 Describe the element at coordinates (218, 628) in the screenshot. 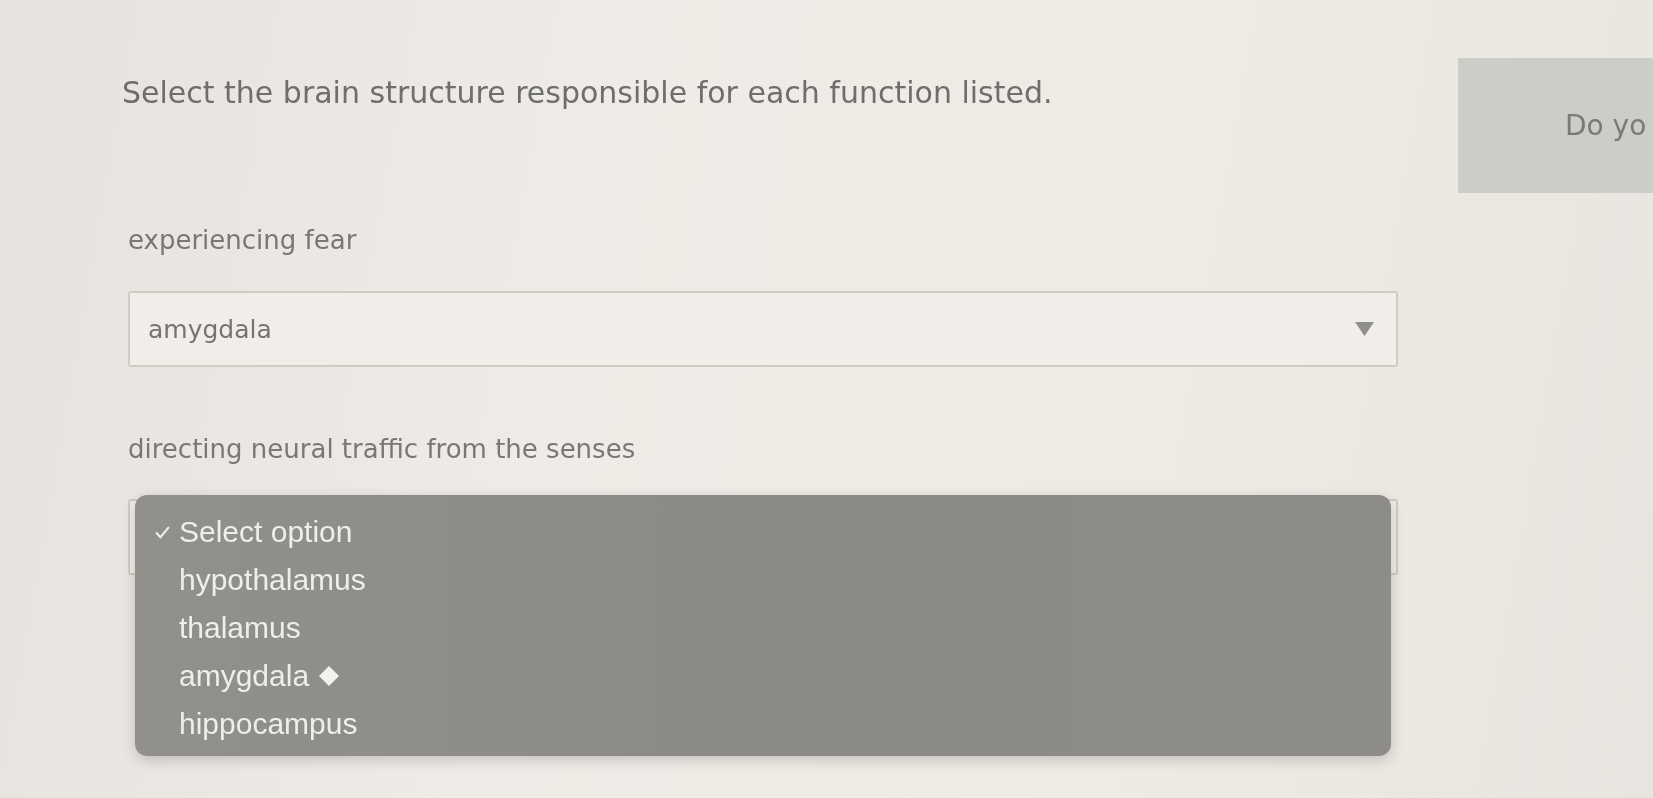

I see `dropdown-option: thalamus` at that location.